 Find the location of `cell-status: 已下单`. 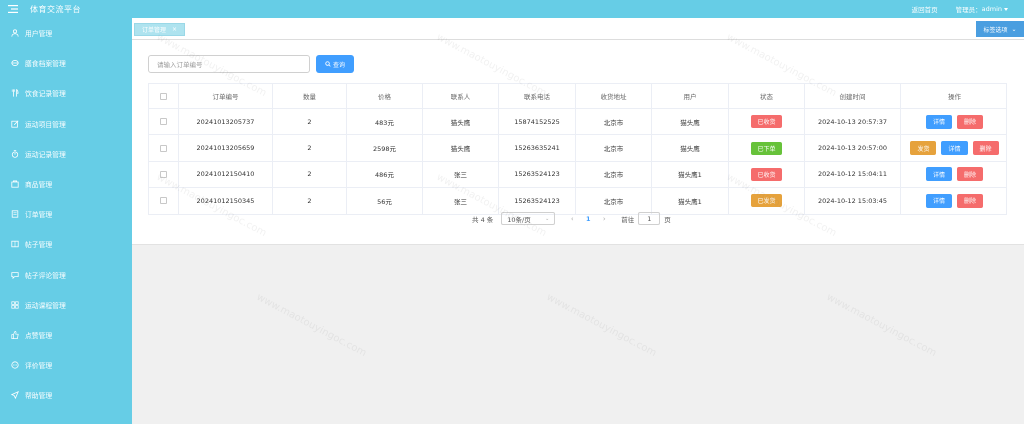

cell-status: 已下单 is located at coordinates (767, 148).